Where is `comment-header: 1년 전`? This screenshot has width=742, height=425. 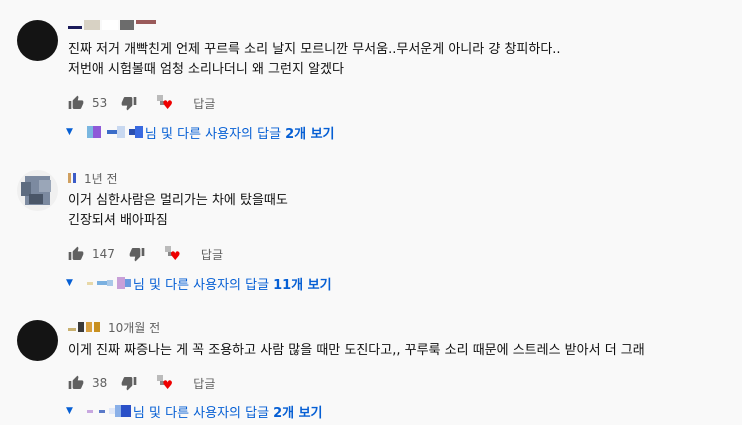
comment-header: 1년 전 is located at coordinates (93, 178).